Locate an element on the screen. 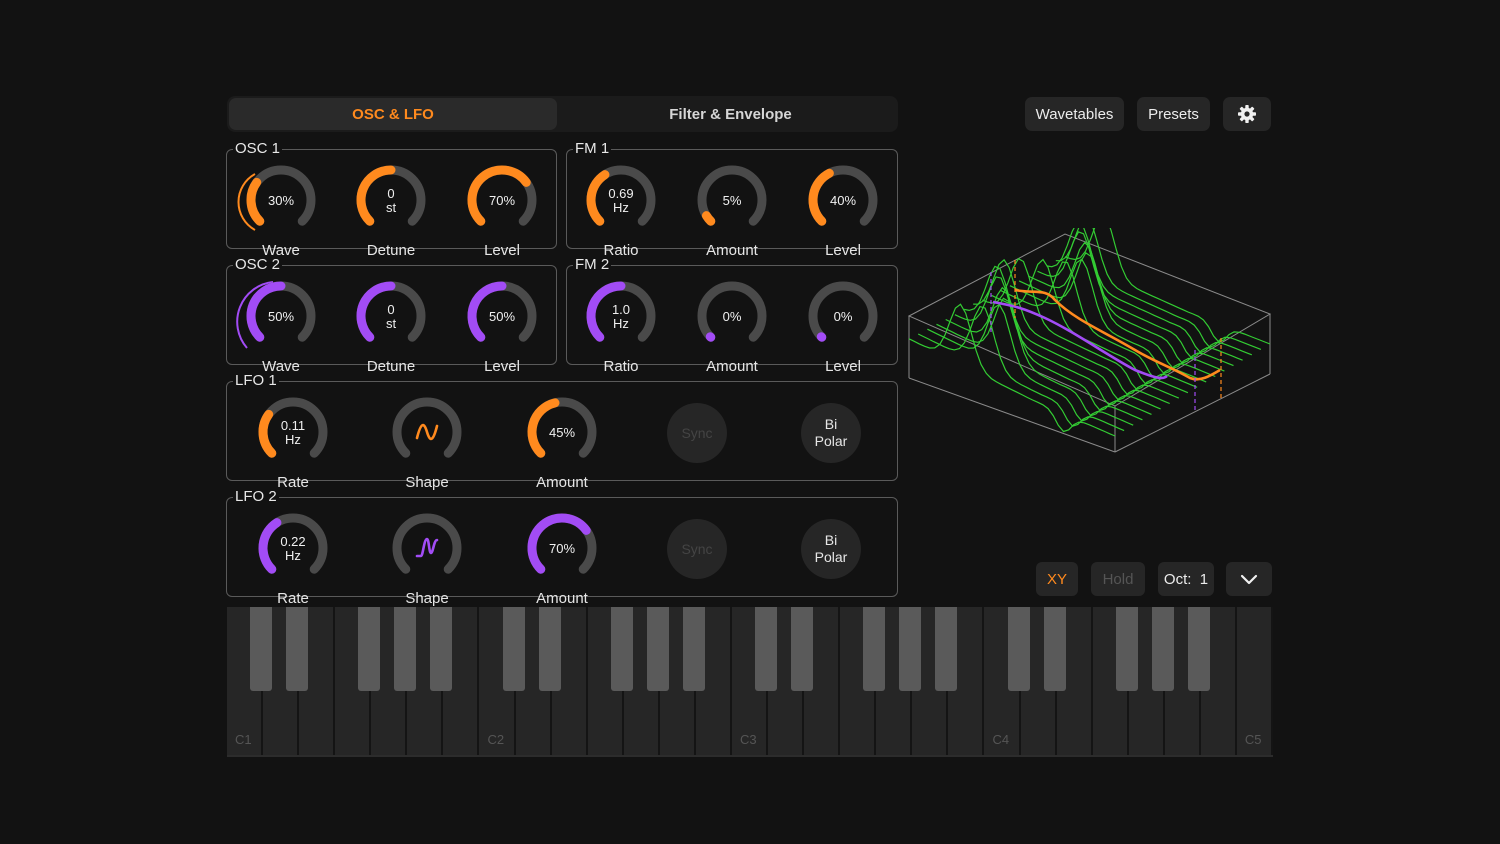  osc2-detune-knob: 0 st Detune is located at coordinates (391, 326).